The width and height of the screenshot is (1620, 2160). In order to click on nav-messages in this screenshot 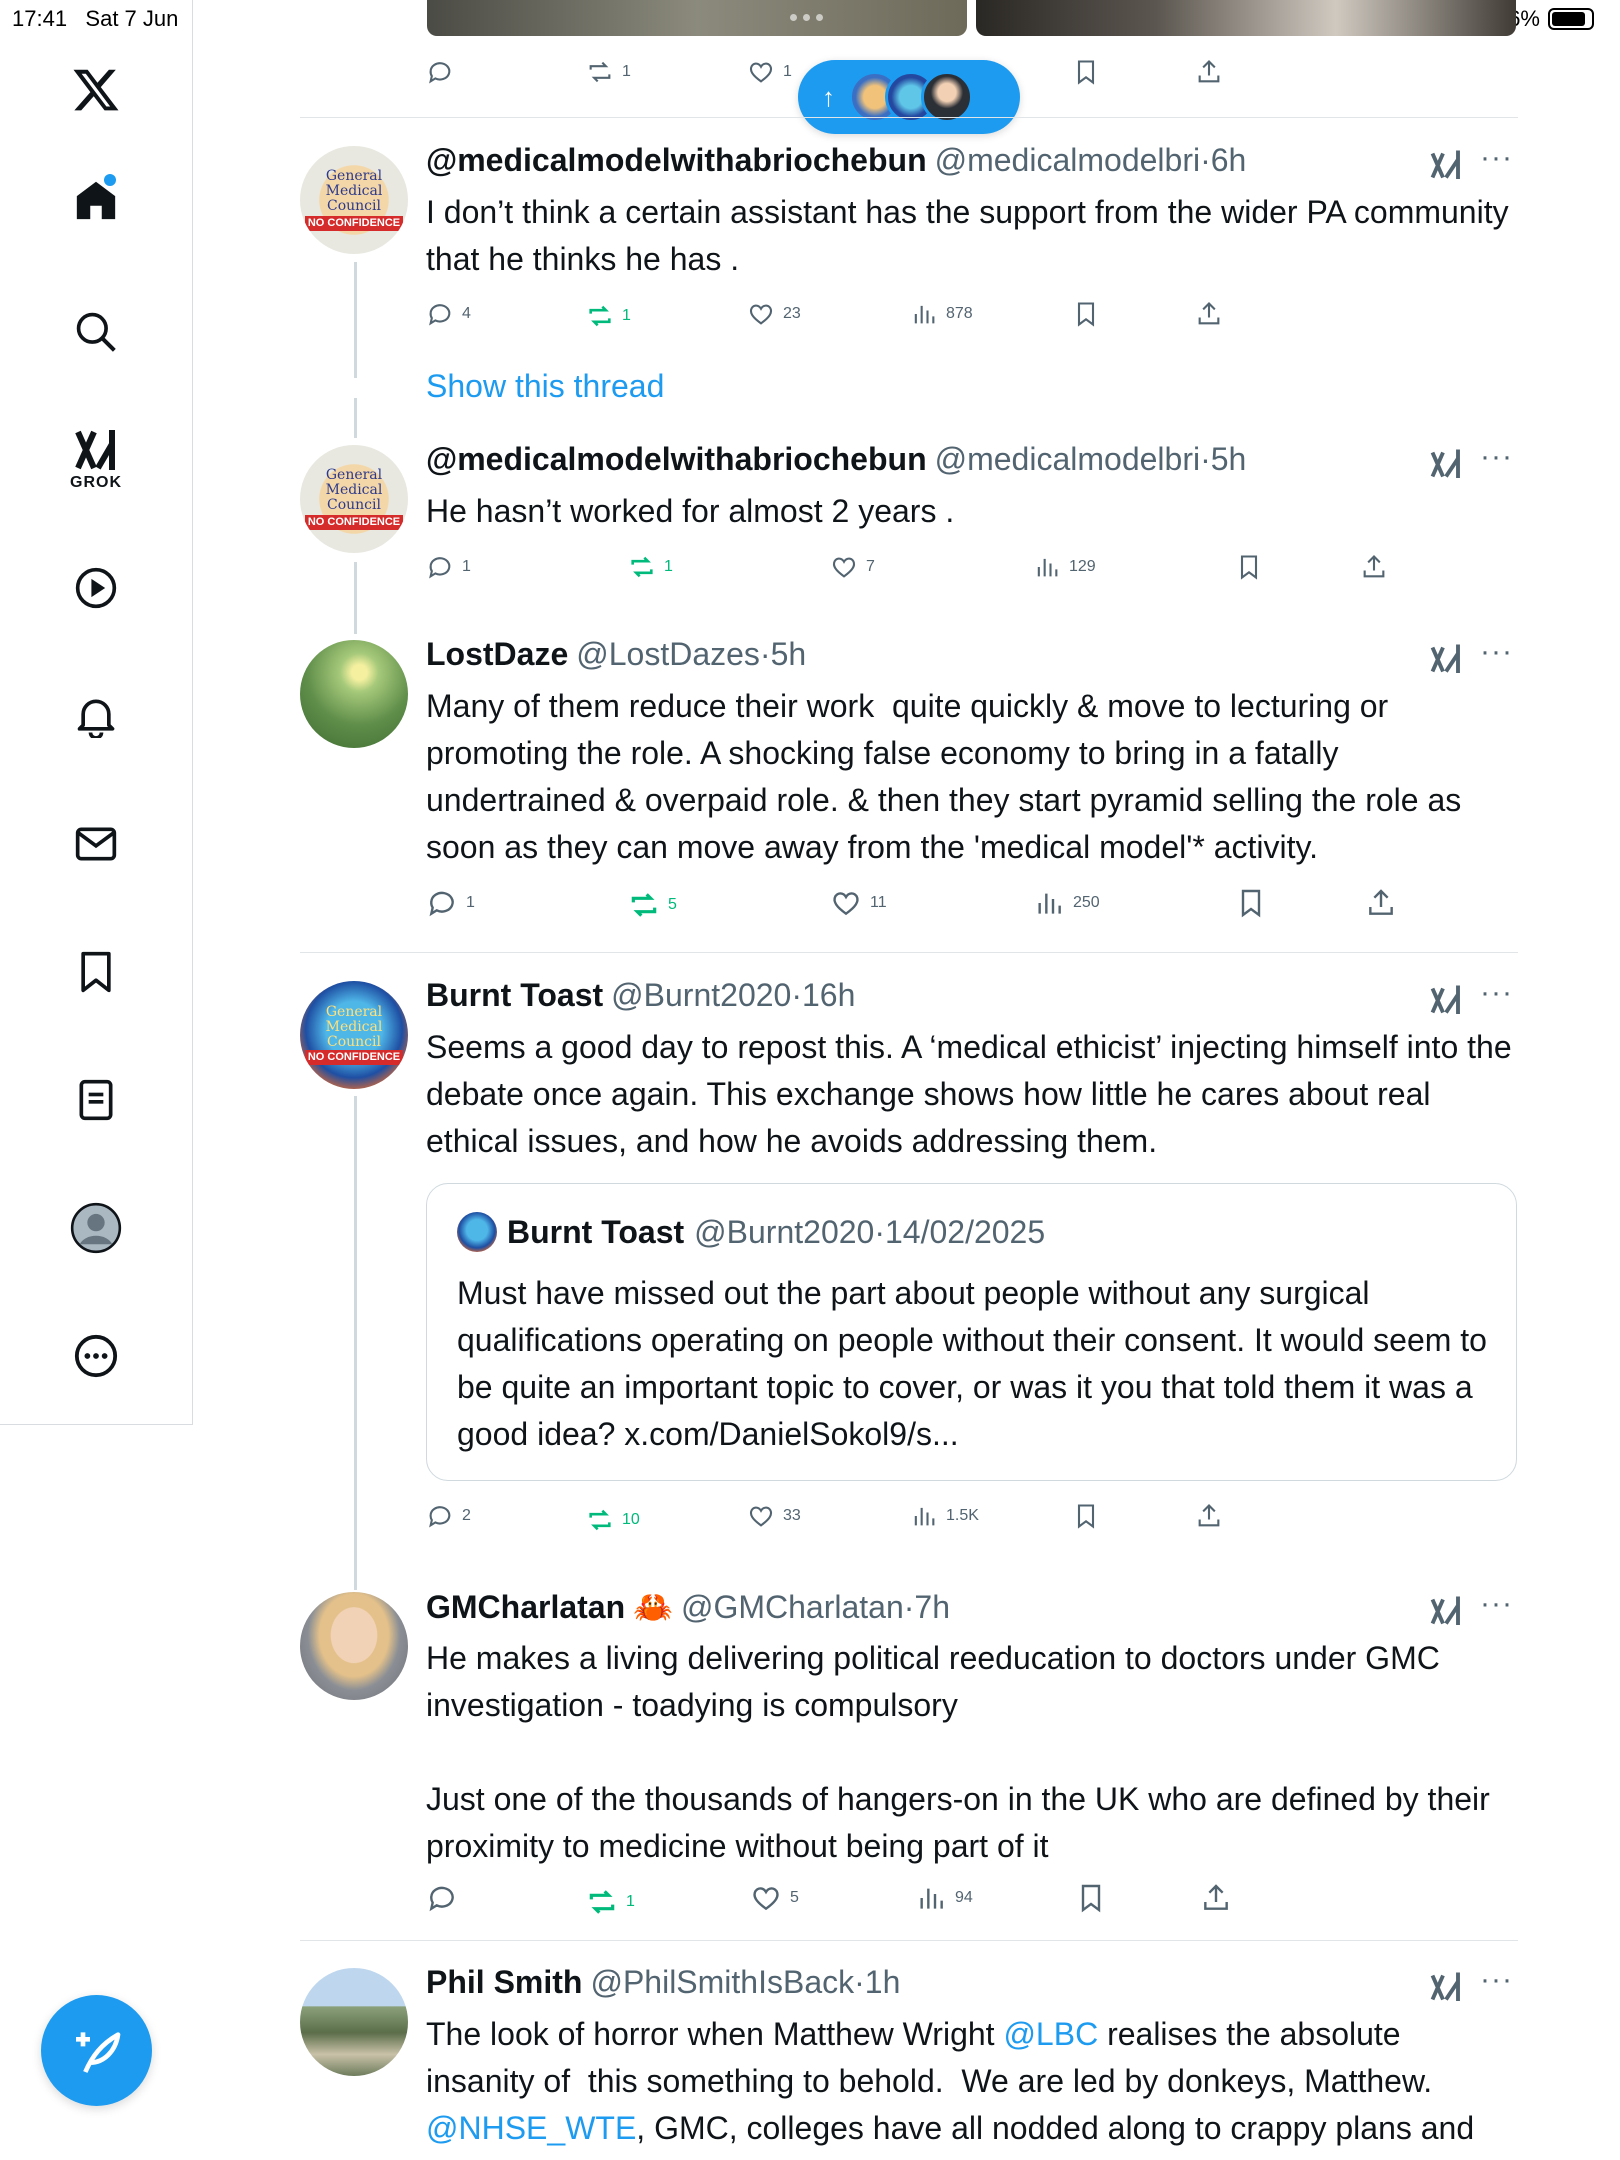, I will do `click(96, 844)`.